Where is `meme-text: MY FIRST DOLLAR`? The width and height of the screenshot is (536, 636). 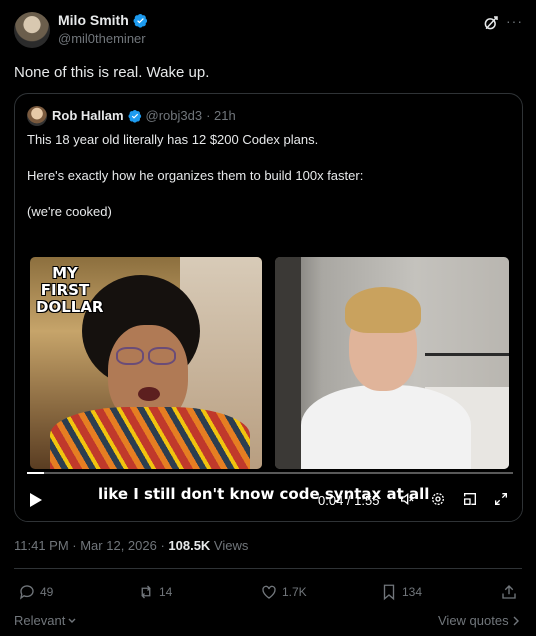 meme-text: MY FIRST DOLLAR is located at coordinates (70, 290).